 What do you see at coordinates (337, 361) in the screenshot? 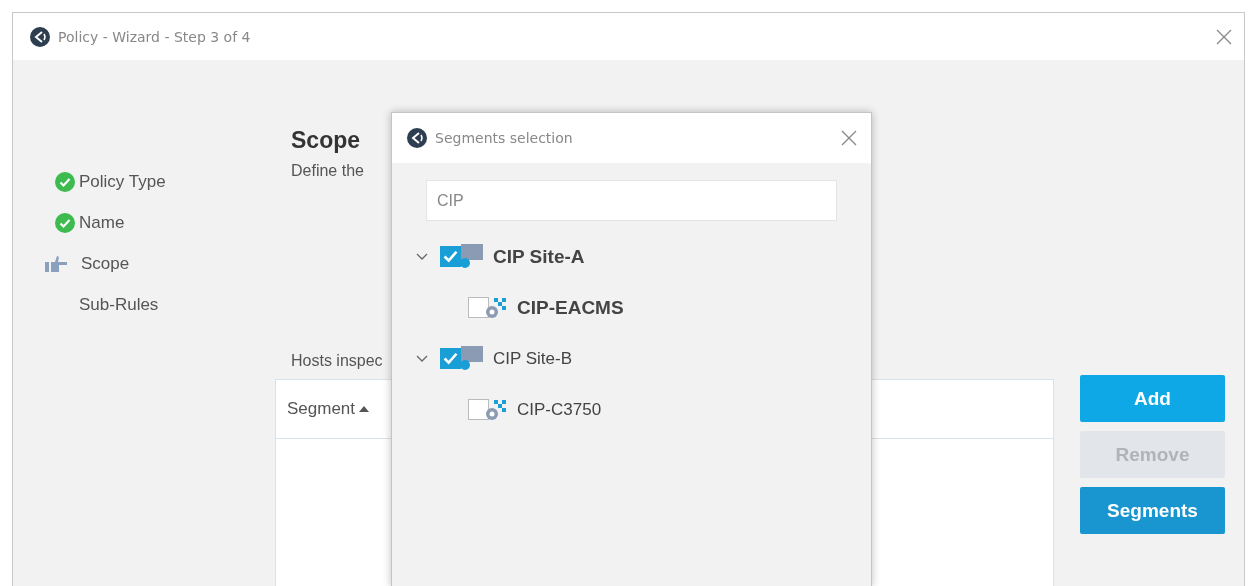
I see `hosts-label: Hosts inspec` at bounding box center [337, 361].